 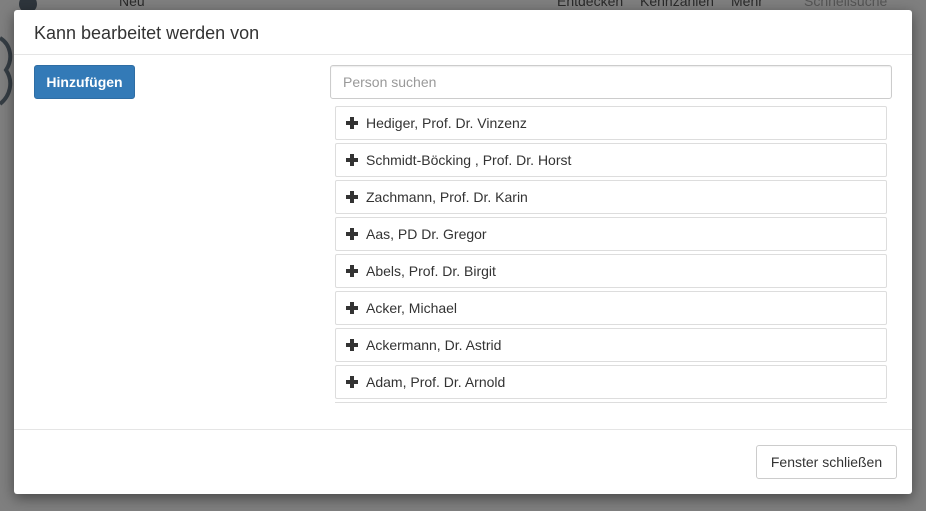 I want to click on person-list-item: Schmidt-Böcking , Prof. Dr. Horst, so click(x=611, y=160).